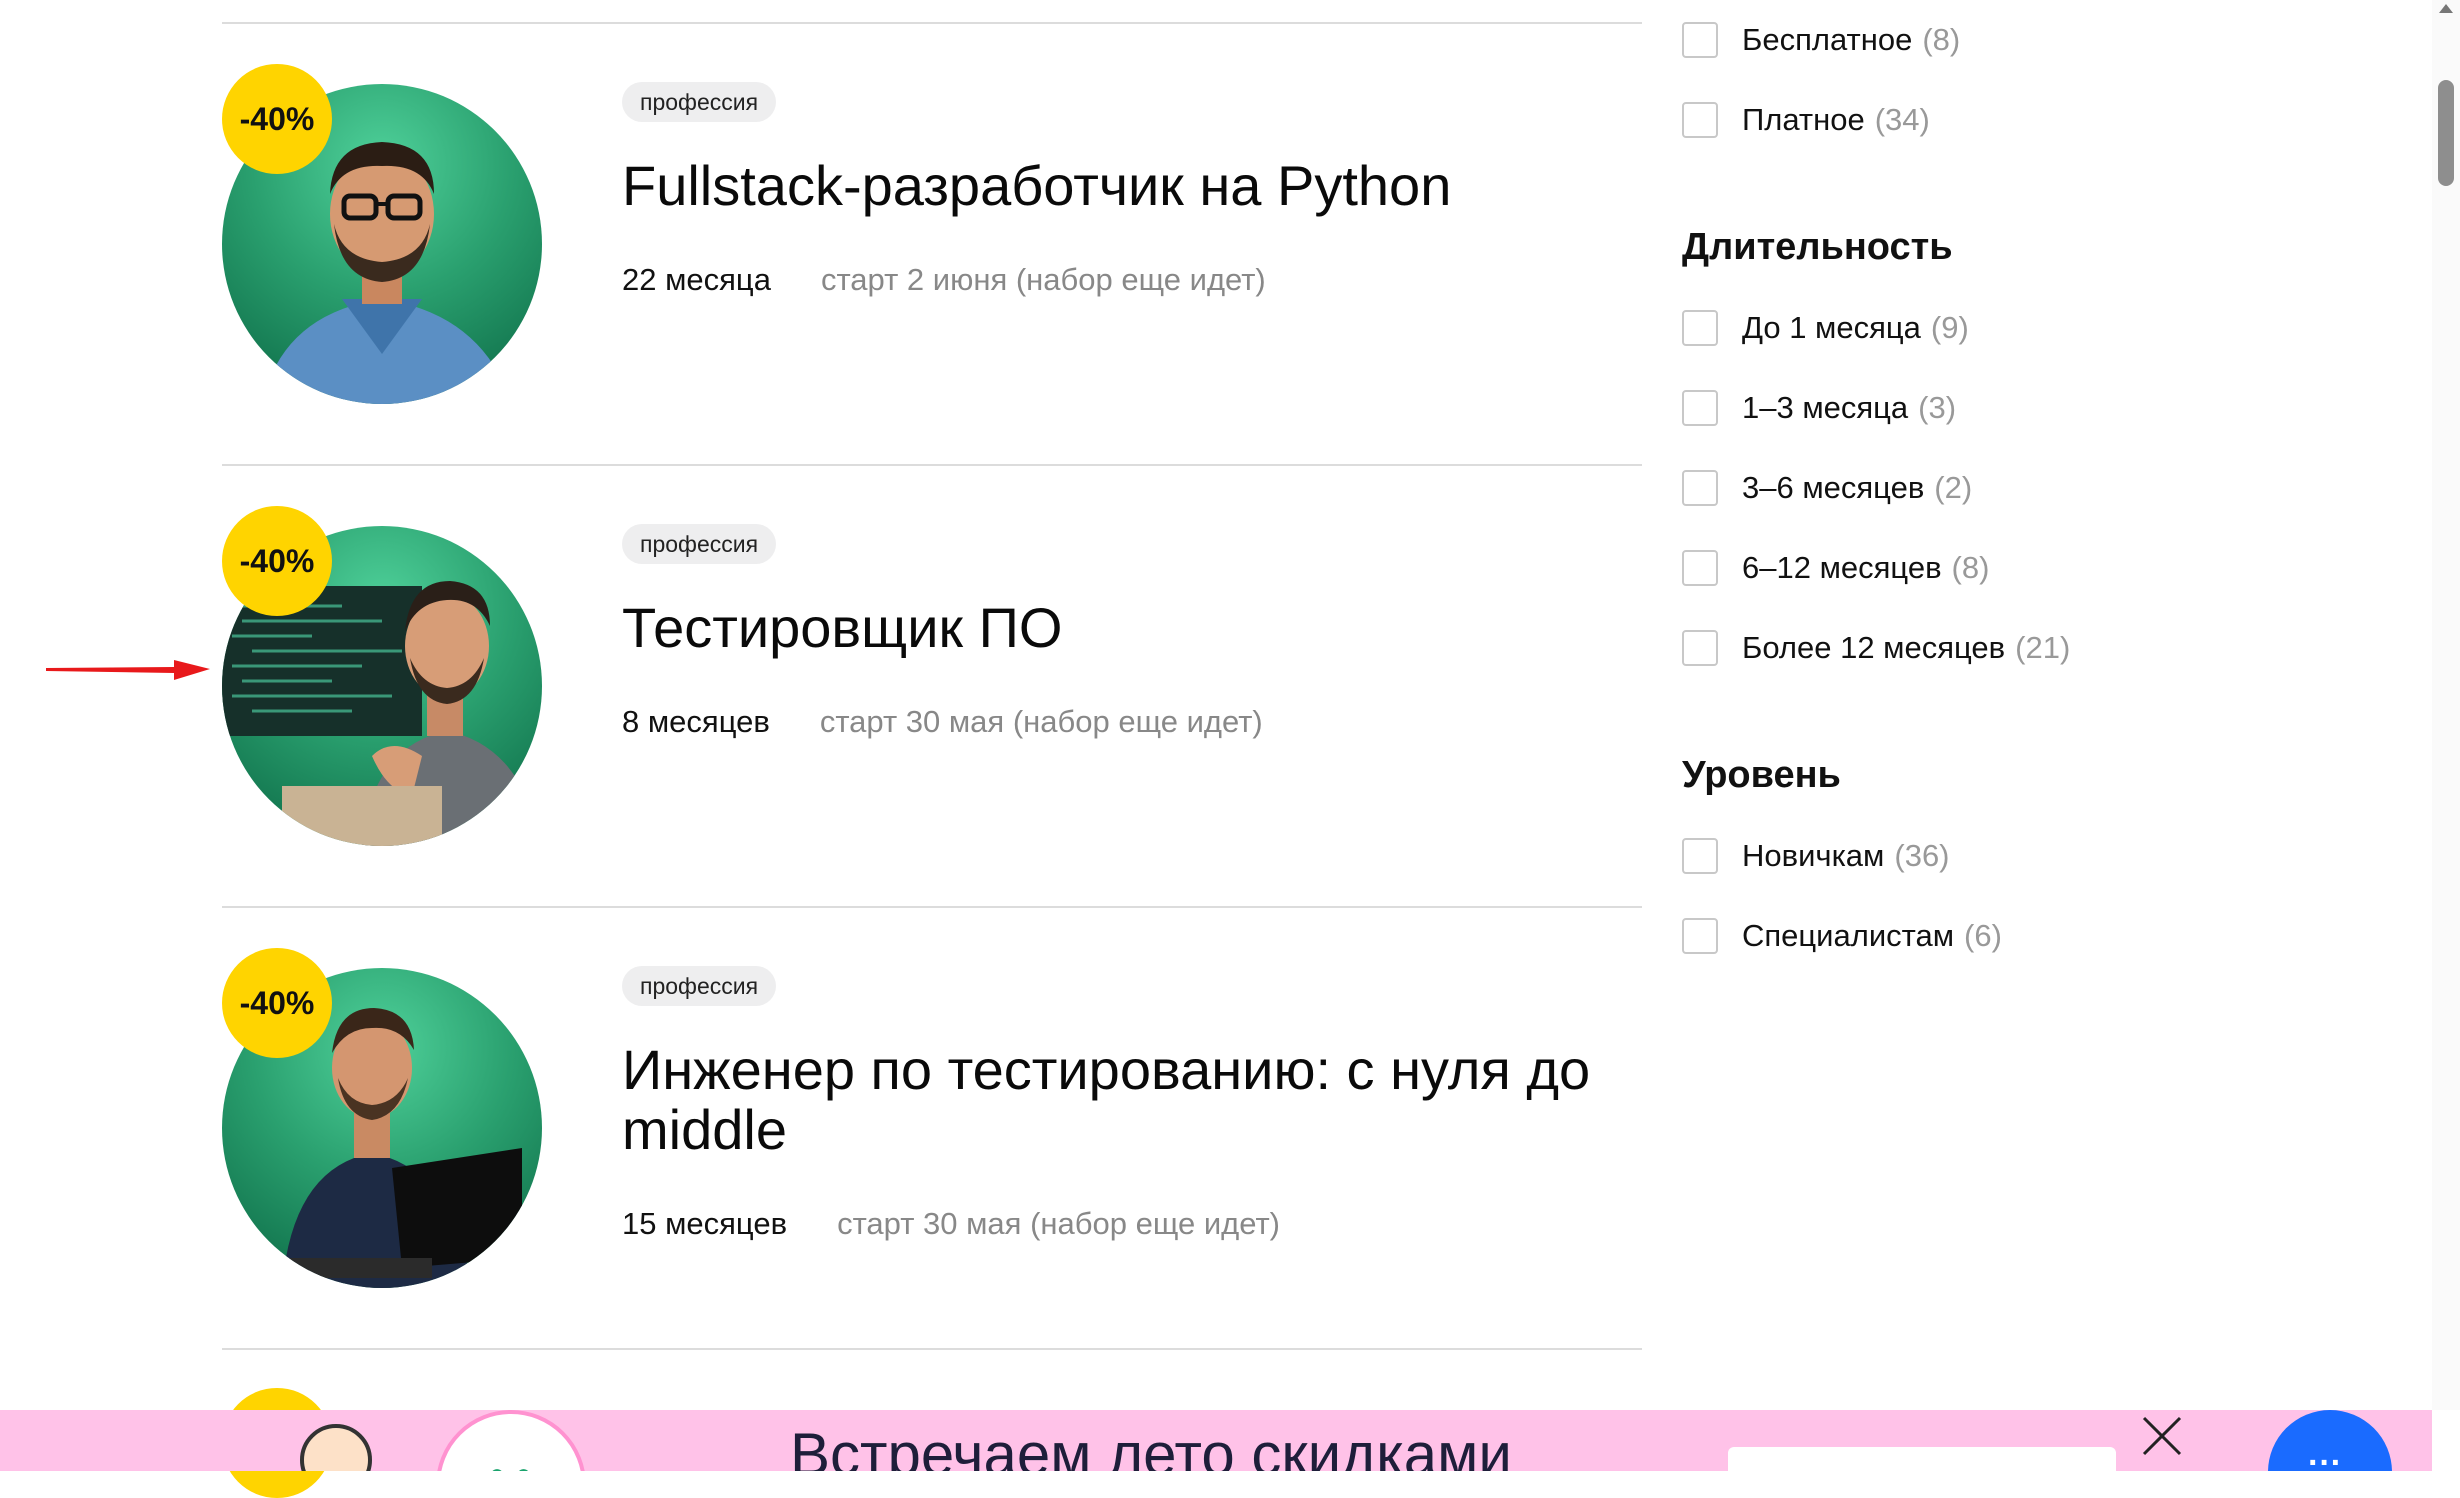  Describe the element at coordinates (2325, 1457) in the screenshot. I see `chat-icon: ···` at that location.